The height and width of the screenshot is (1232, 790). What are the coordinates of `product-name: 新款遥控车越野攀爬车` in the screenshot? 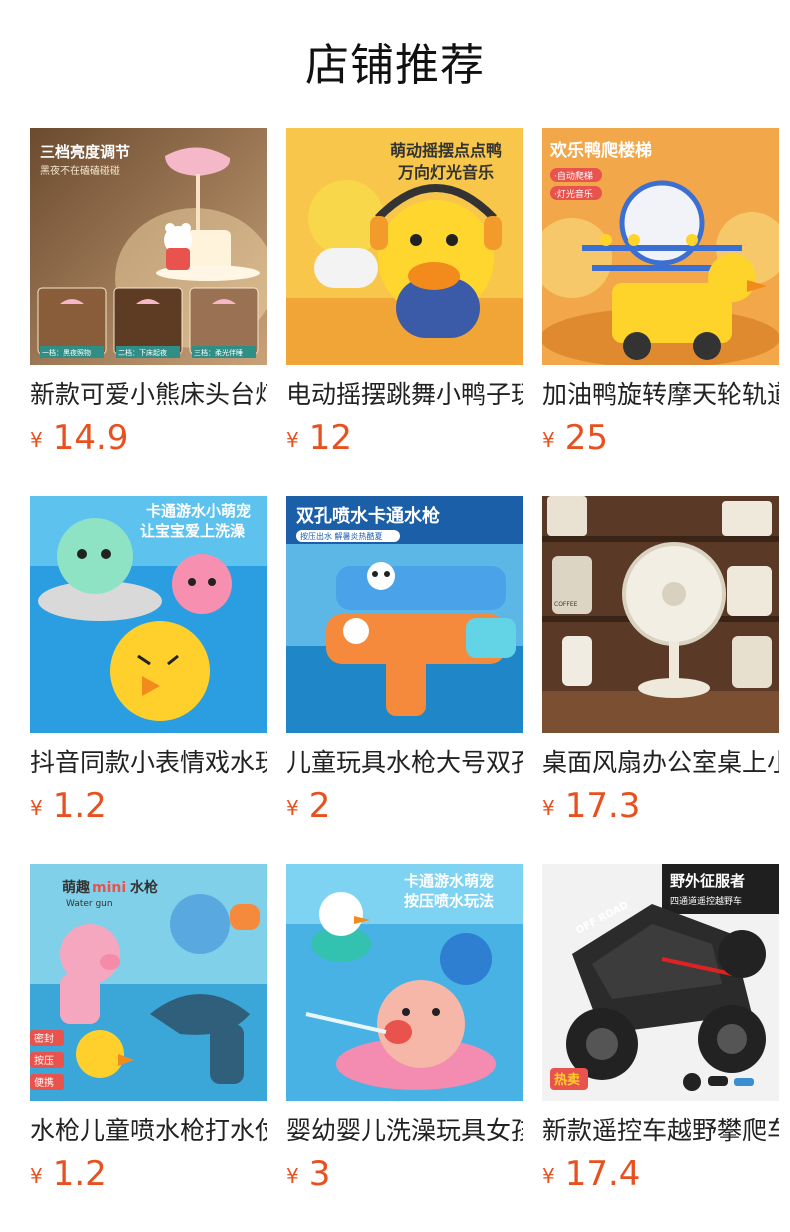 It's located at (660, 1131).